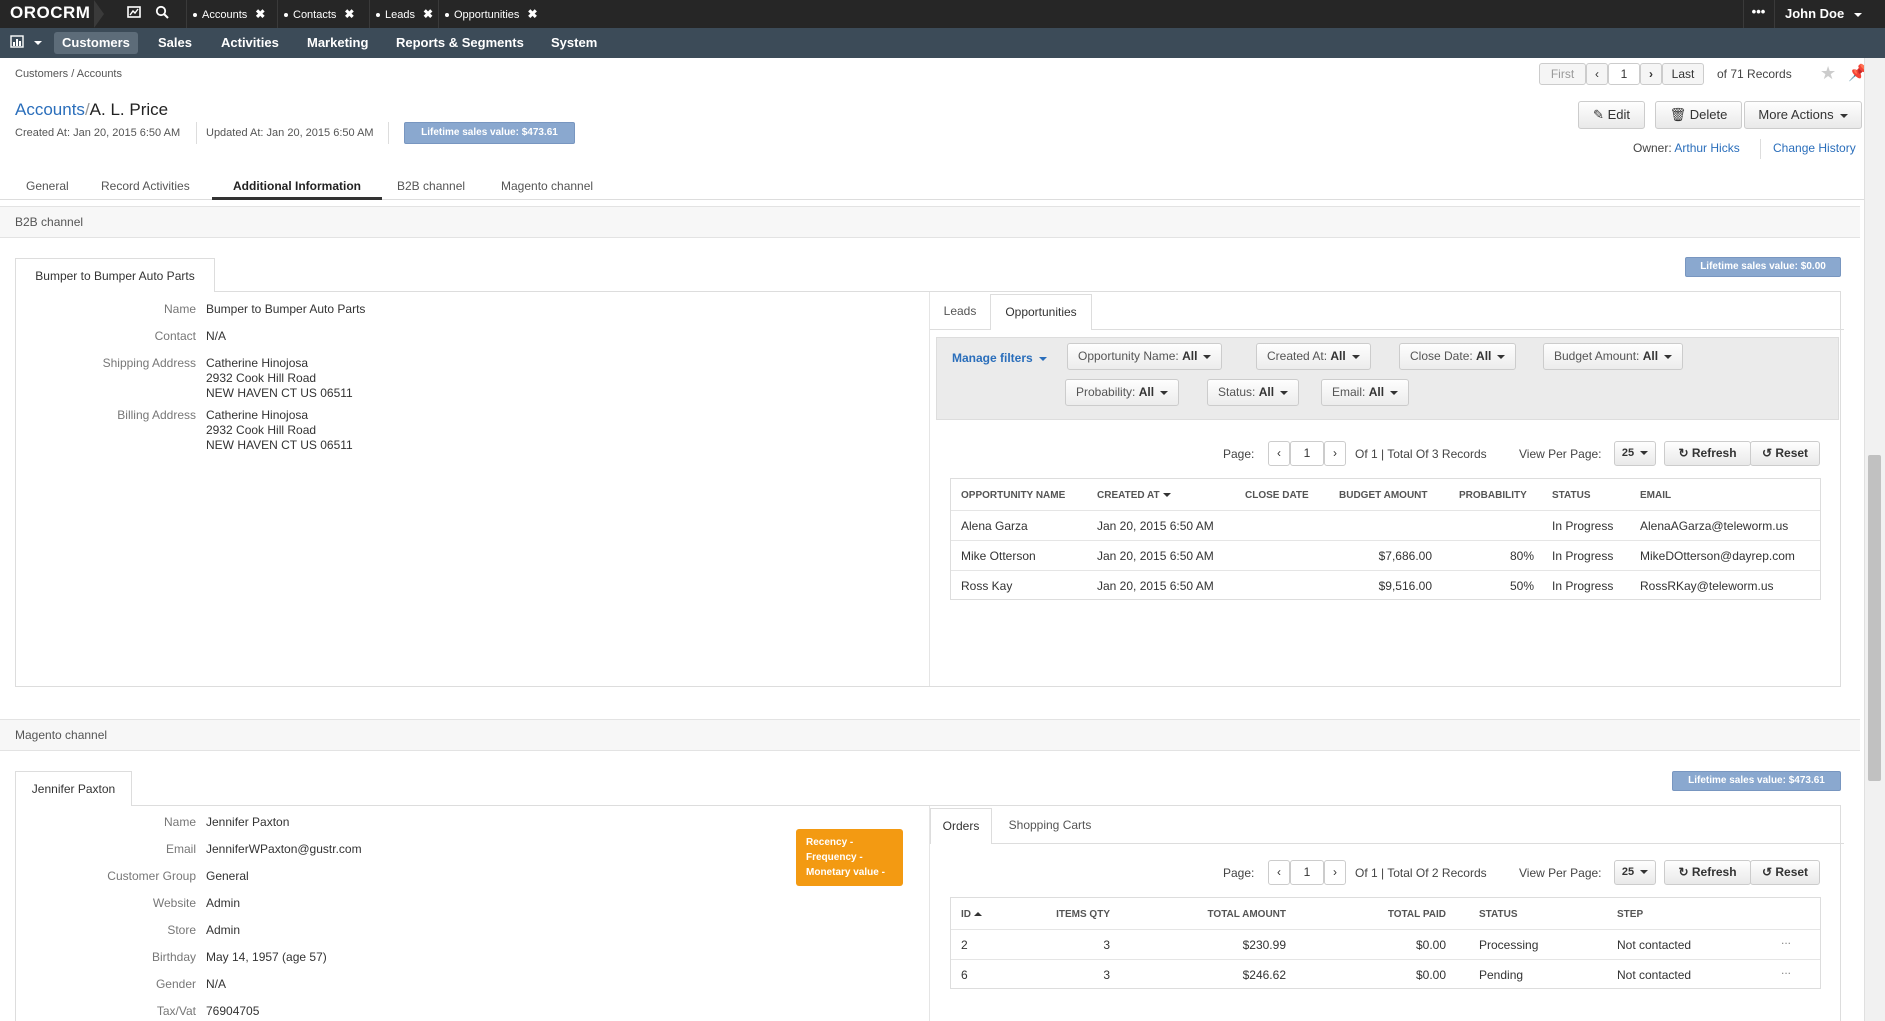 This screenshot has height=1021, width=1885. Describe the element at coordinates (1706, 148) in the screenshot. I see `owner-link: Arthur Hicks` at that location.